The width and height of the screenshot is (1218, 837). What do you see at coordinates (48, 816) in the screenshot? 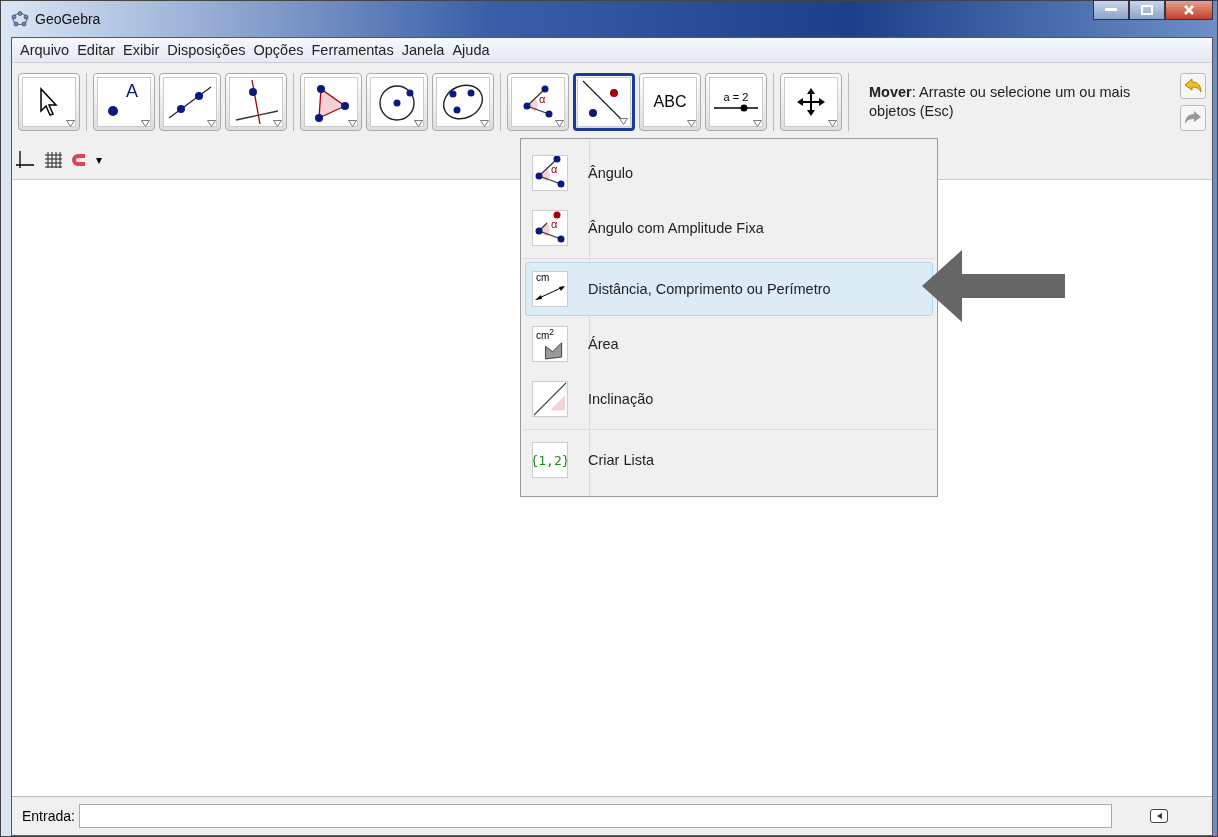
I see `input-label: Entrada:` at bounding box center [48, 816].